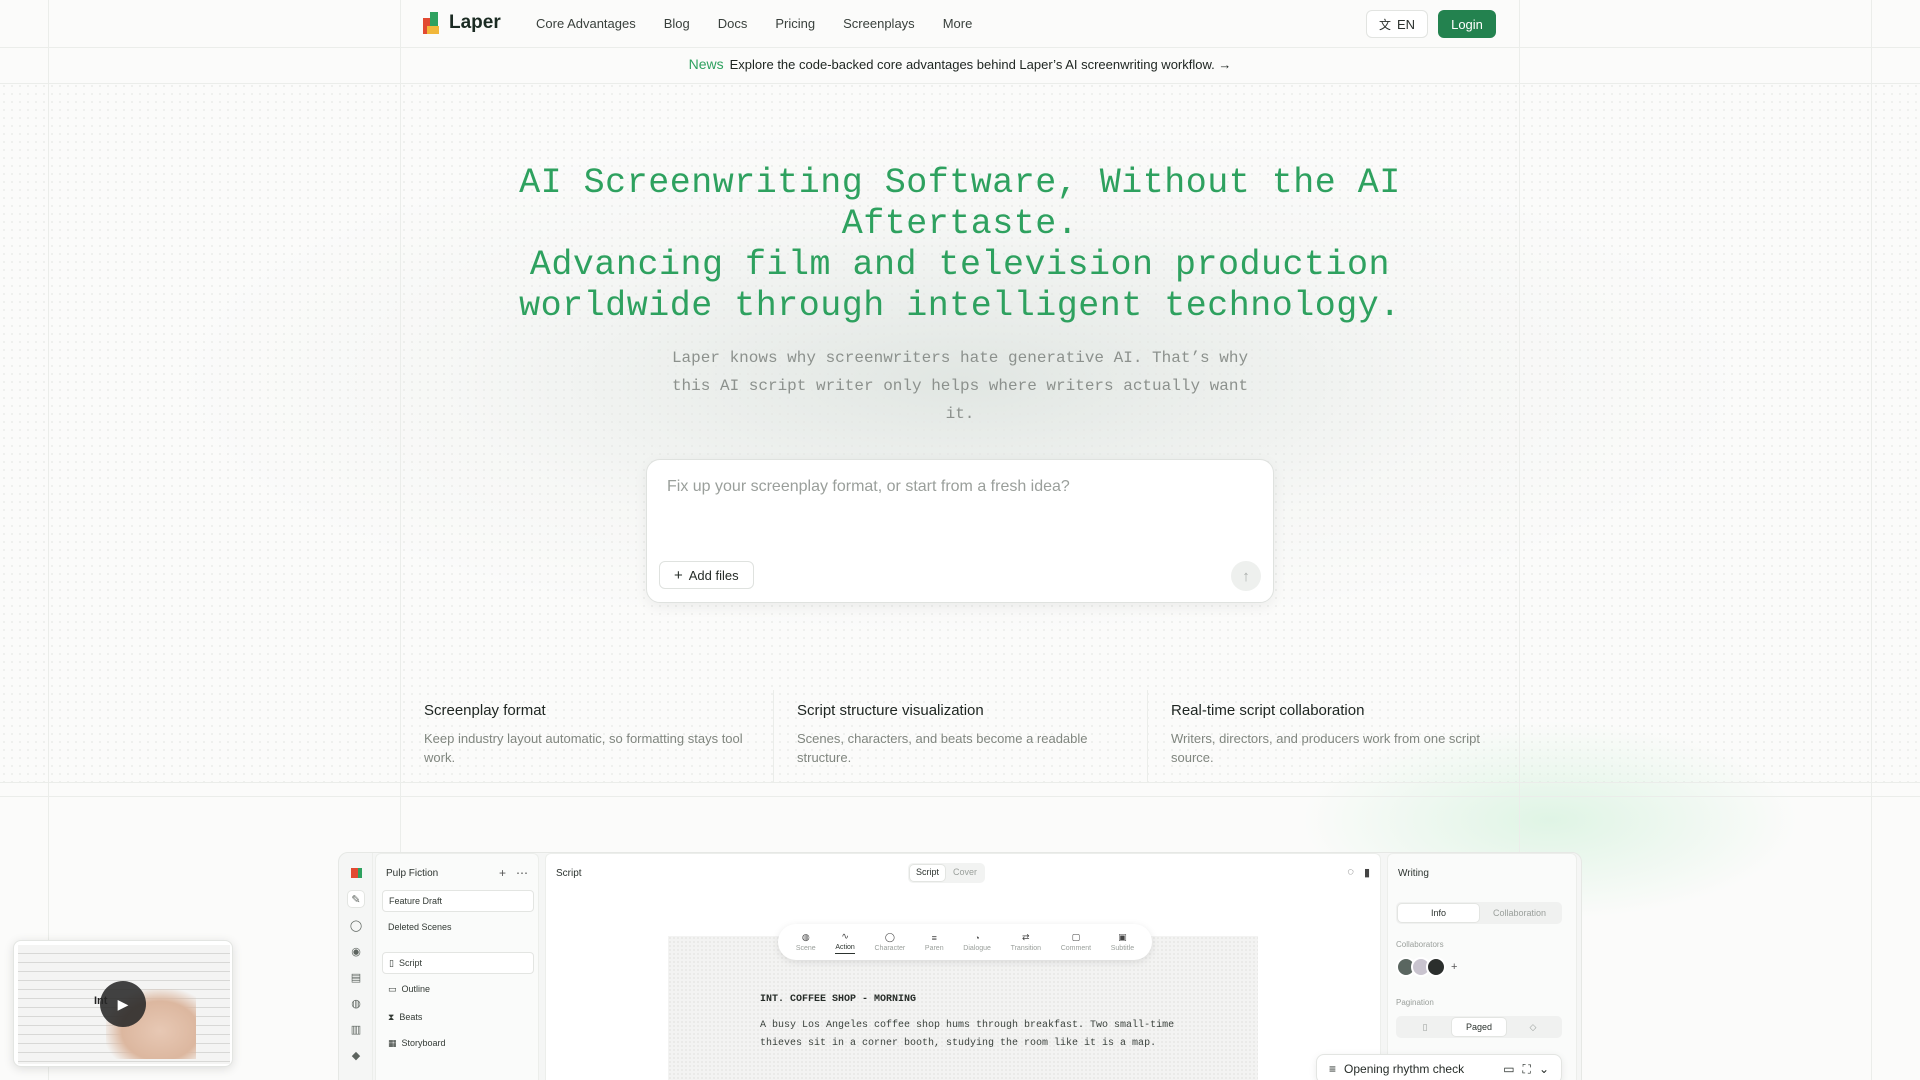 The image size is (1920, 1080). Describe the element at coordinates (1413, 873) in the screenshot. I see `panel-title: Writing` at that location.